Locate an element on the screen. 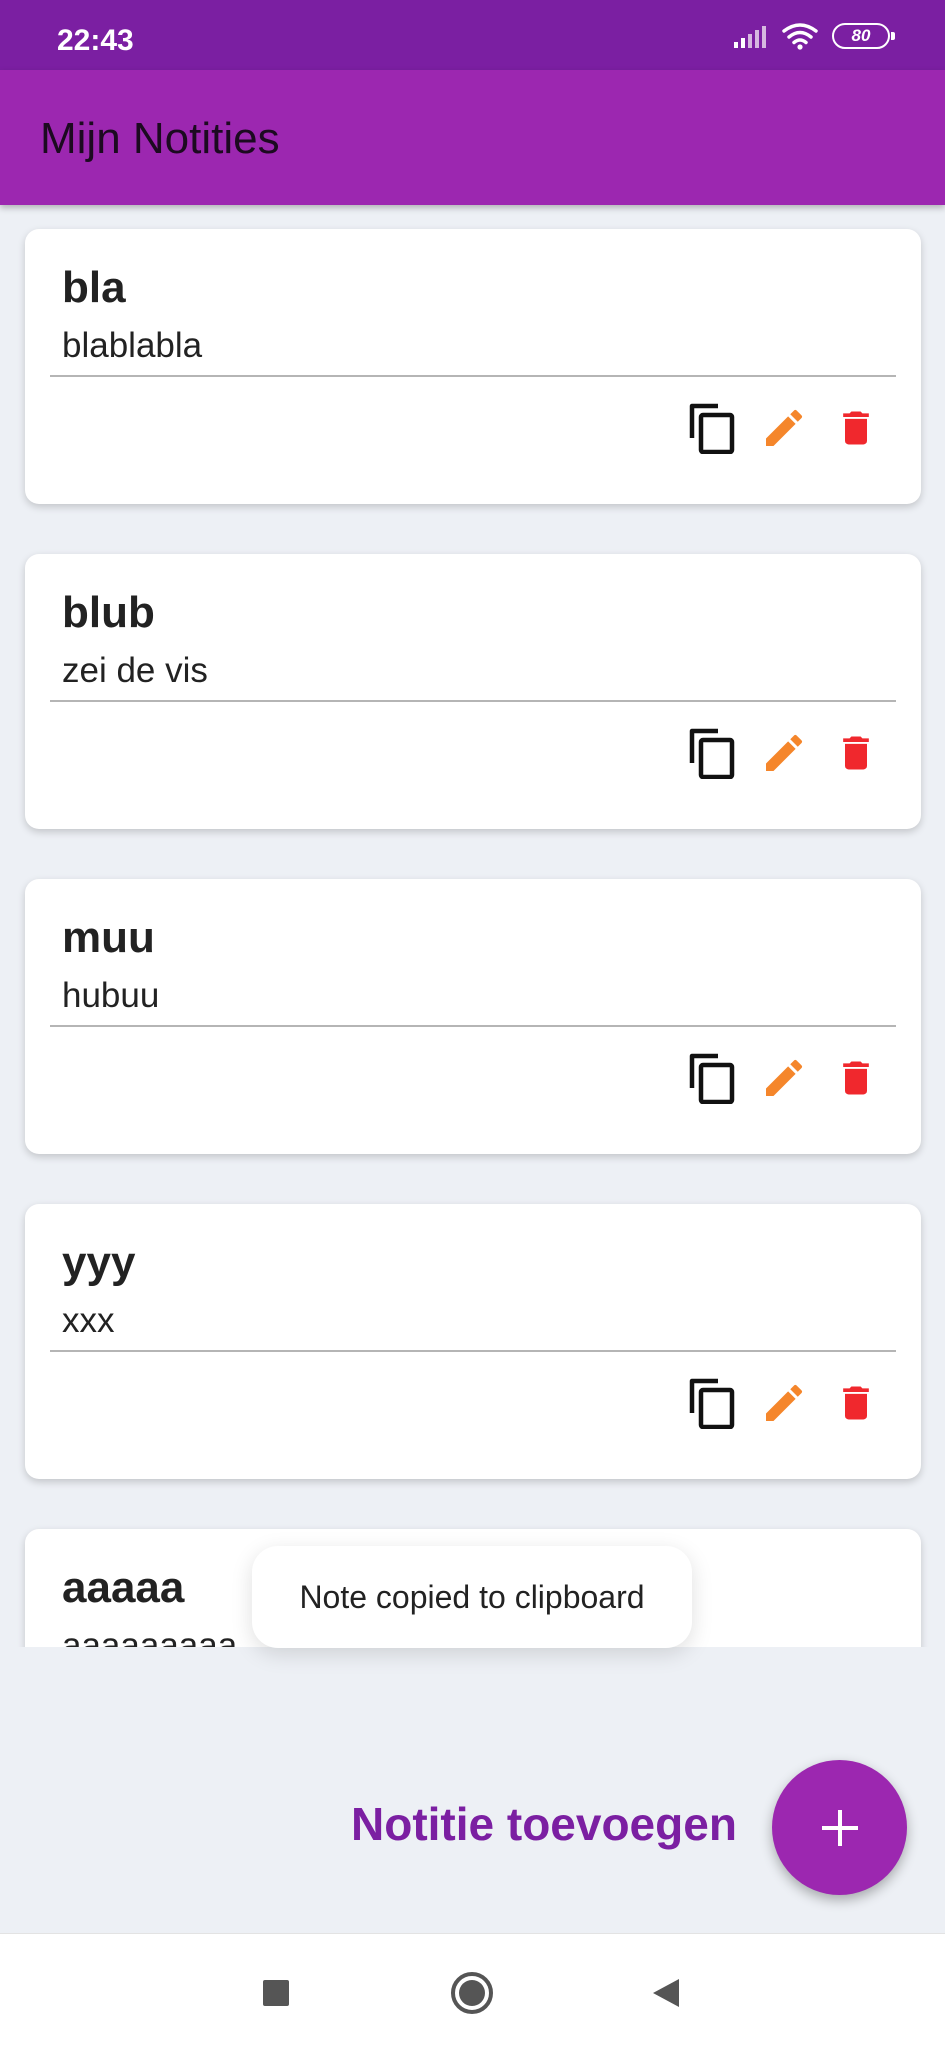  note-title: aaaaa is located at coordinates (123, 1587).